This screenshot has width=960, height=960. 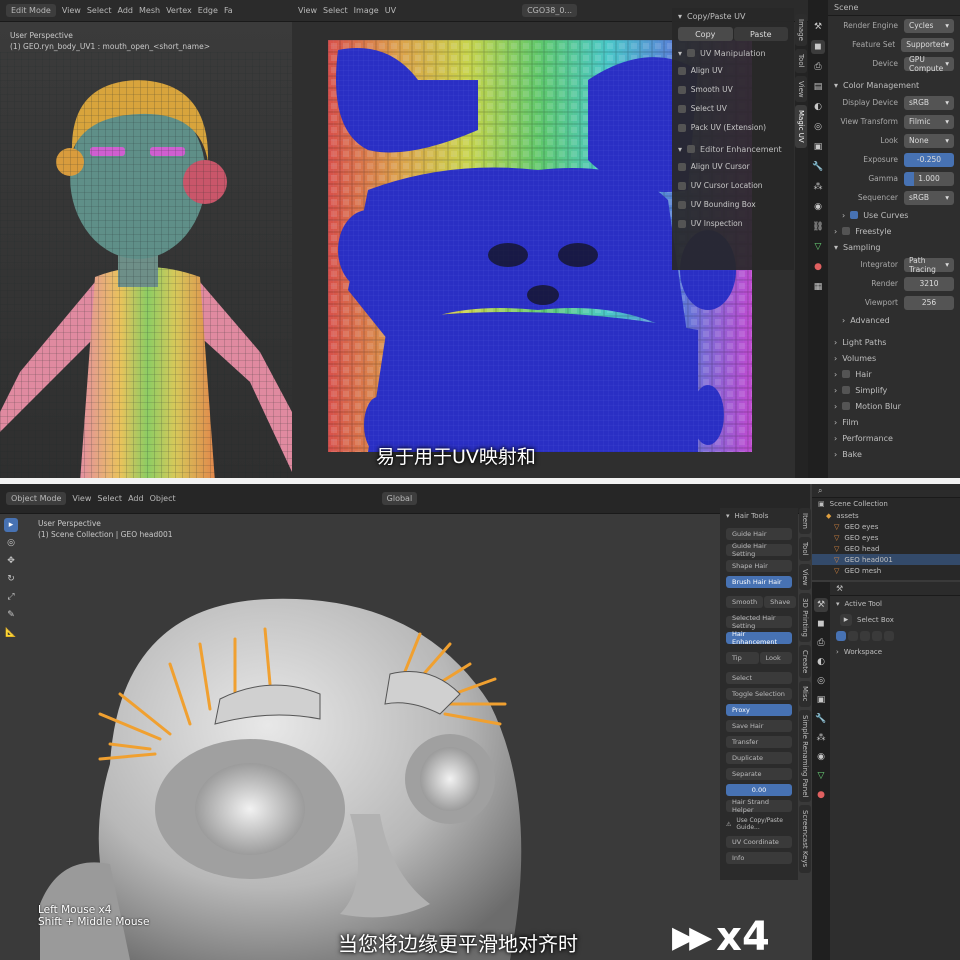 What do you see at coordinates (821, 757) in the screenshot?
I see `physics-icon: ◉` at bounding box center [821, 757].